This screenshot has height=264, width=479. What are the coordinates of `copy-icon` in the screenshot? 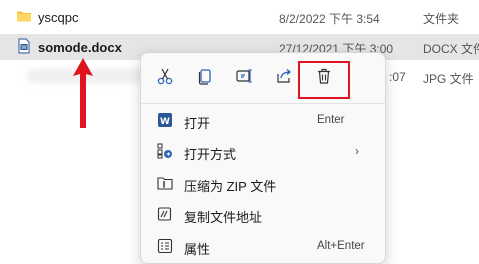 It's located at (204, 77).